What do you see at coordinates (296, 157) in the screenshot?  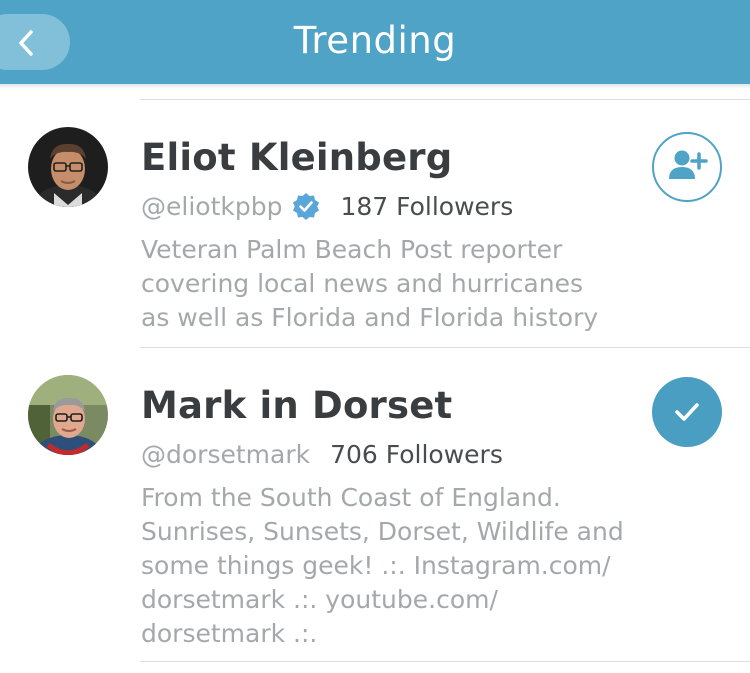 I see `user-name: Eliot Kleinberg` at bounding box center [296, 157].